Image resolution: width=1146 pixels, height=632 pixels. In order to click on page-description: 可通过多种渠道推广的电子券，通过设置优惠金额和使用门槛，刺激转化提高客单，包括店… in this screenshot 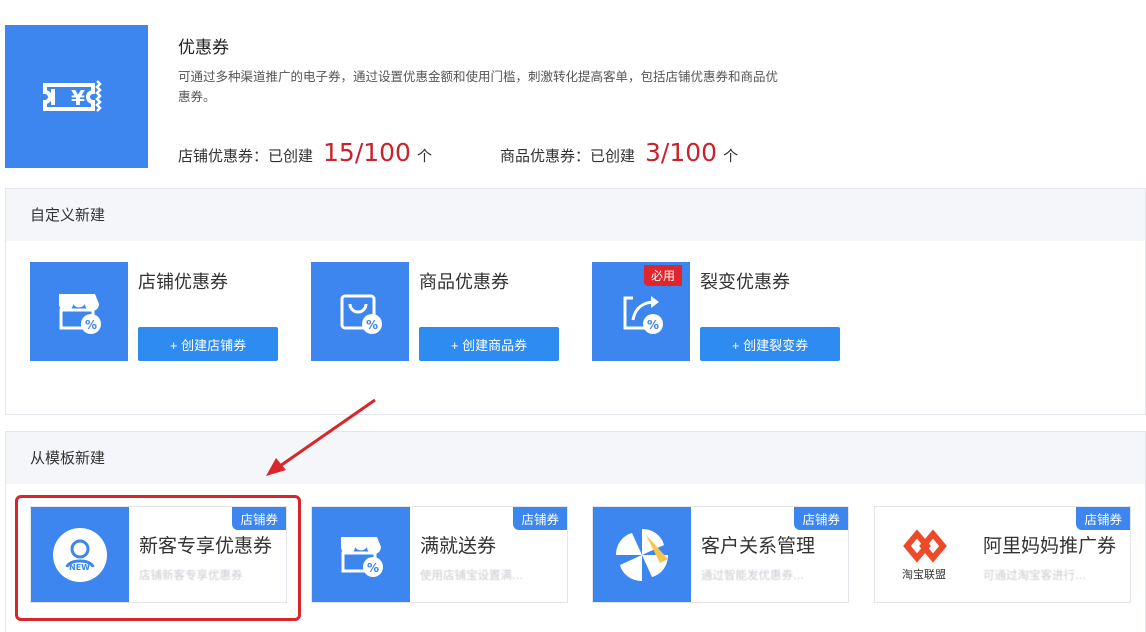, I will do `click(478, 86)`.